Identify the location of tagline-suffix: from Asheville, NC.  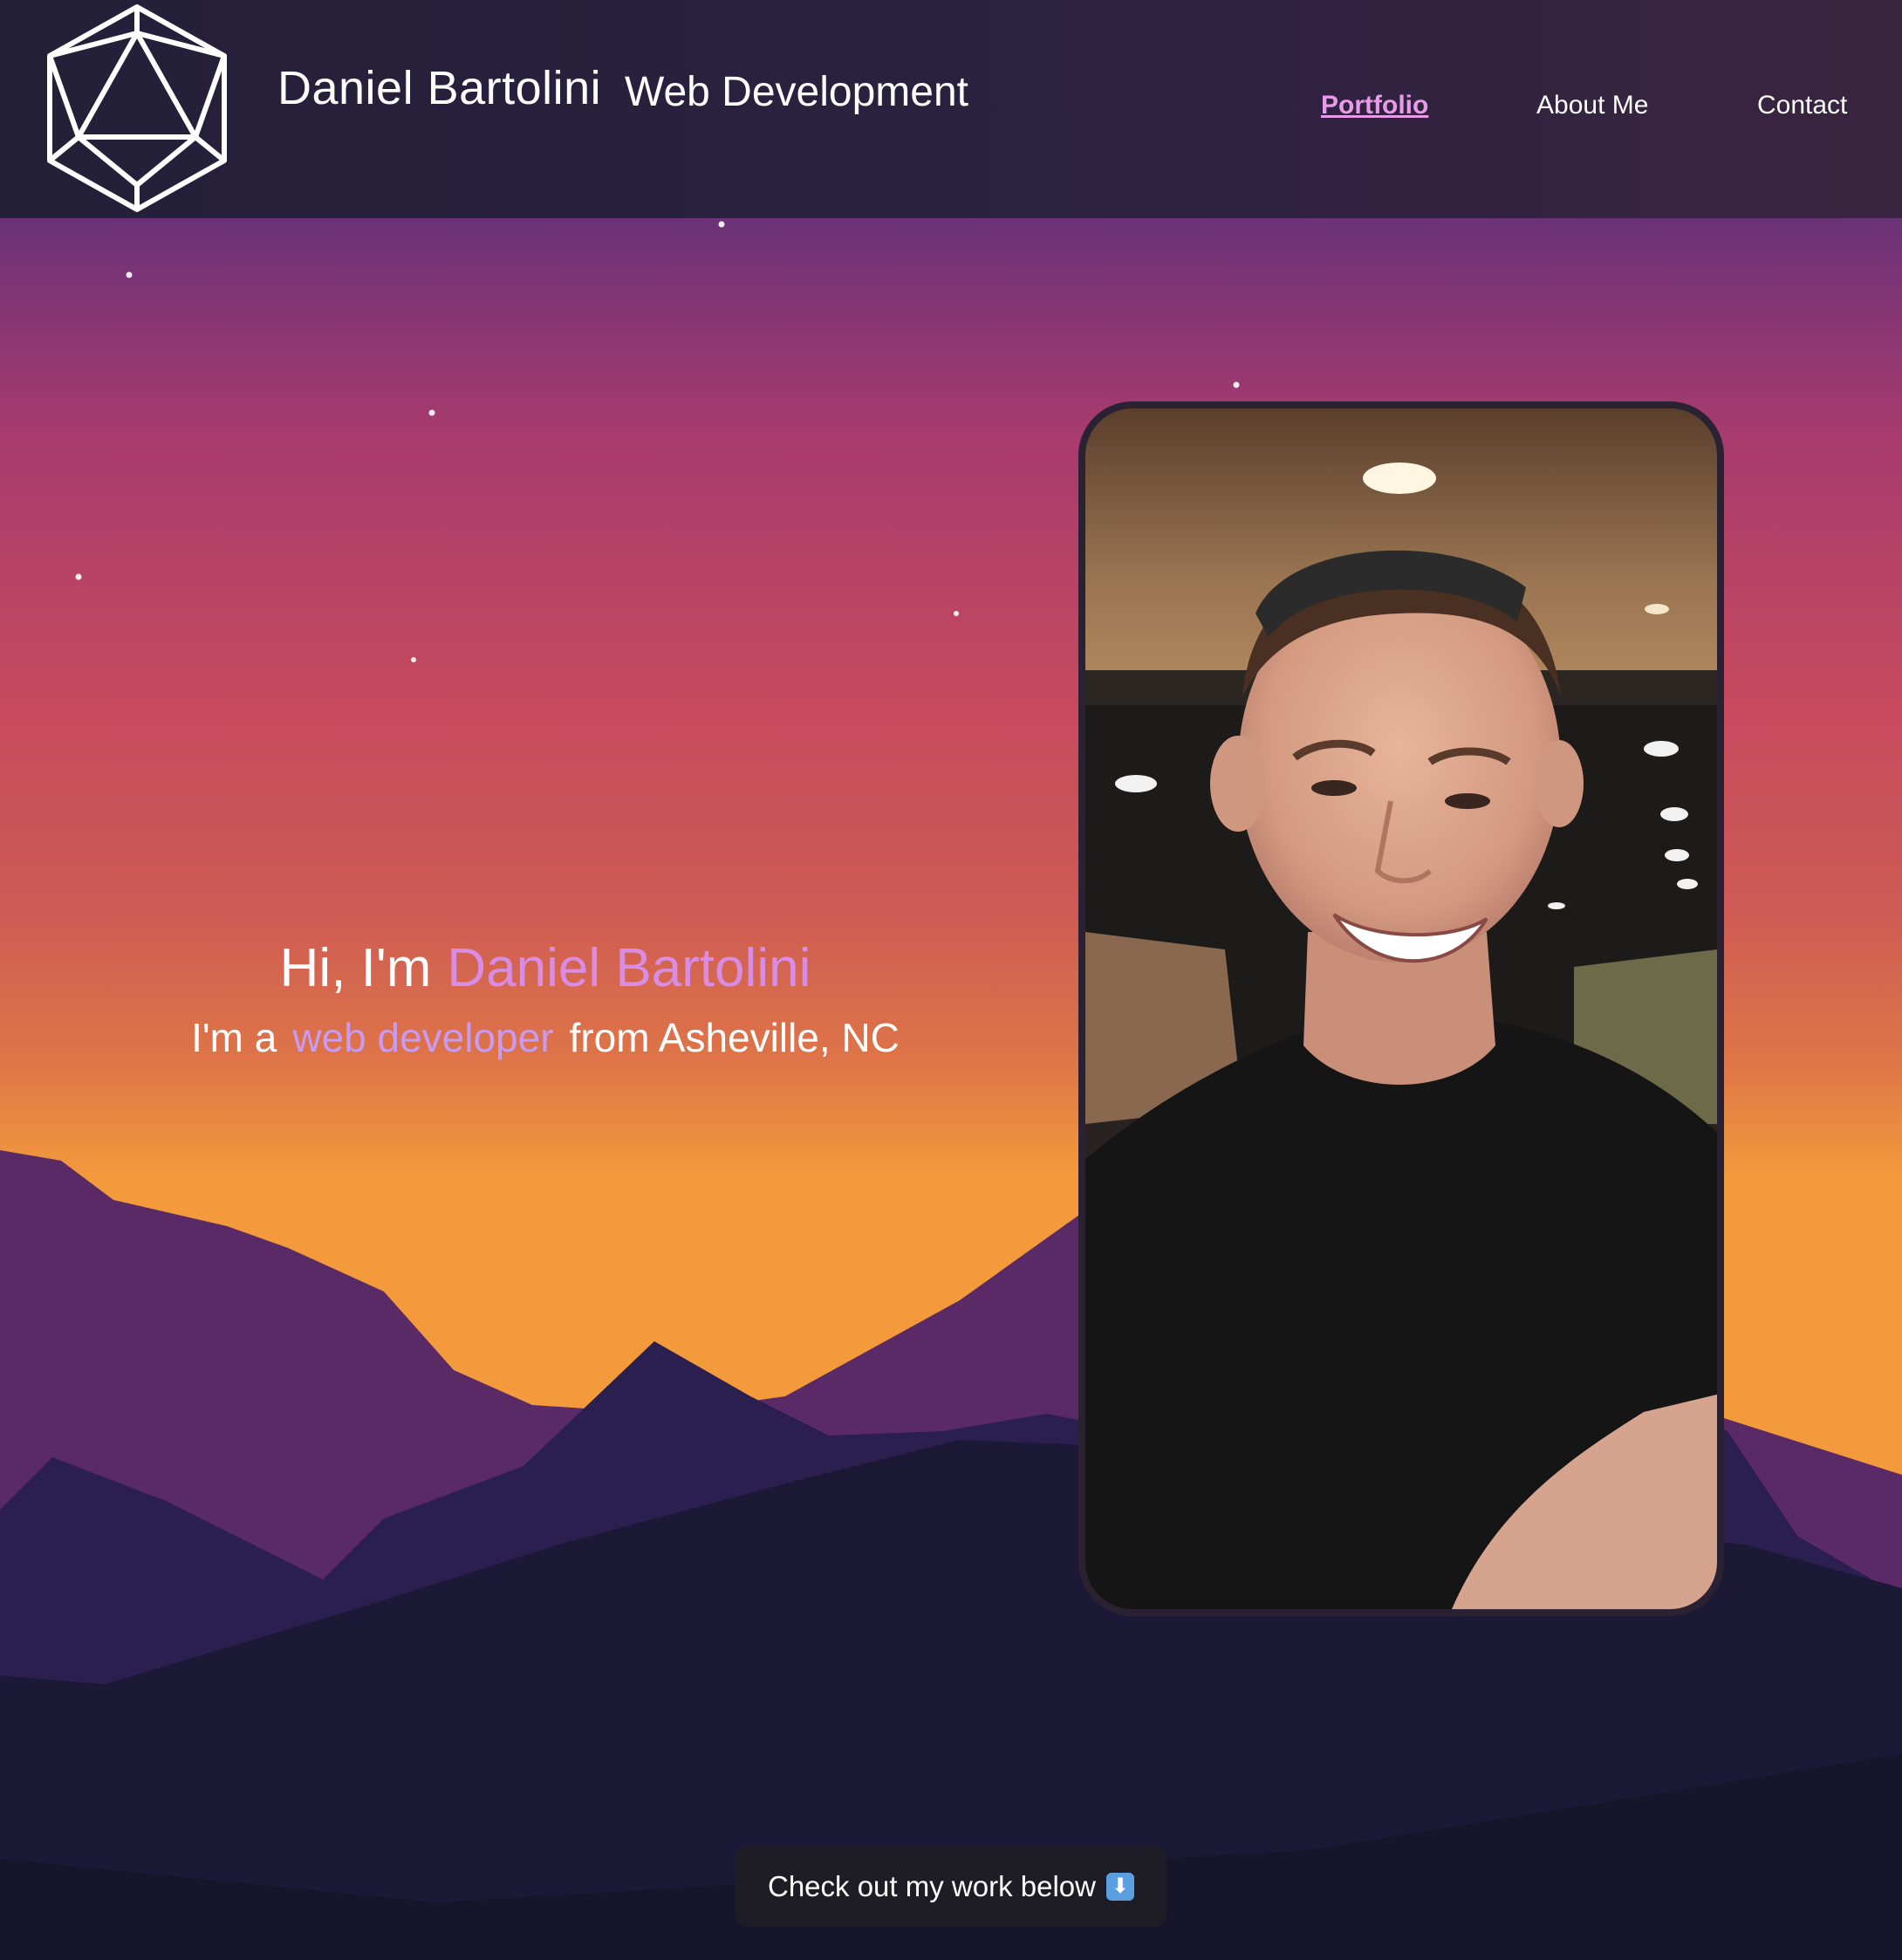
(734, 1038).